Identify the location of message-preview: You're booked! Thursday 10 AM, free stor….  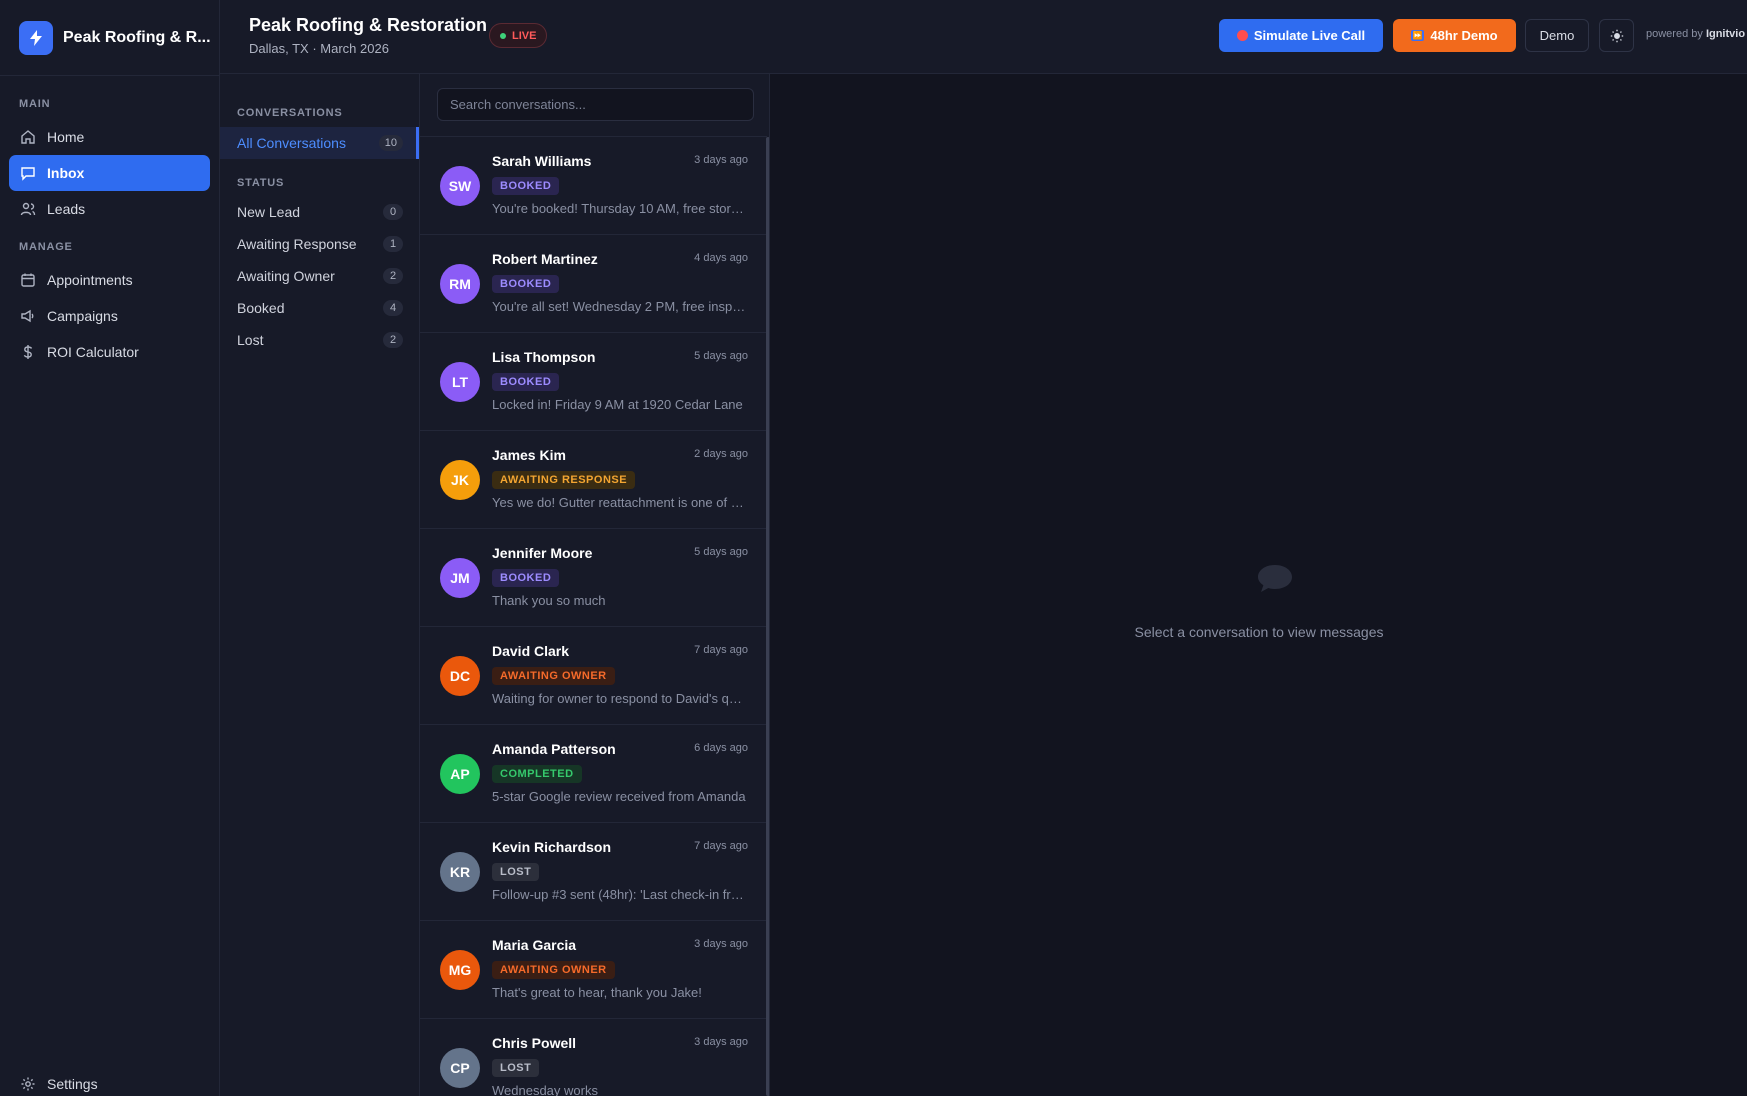
(620, 208).